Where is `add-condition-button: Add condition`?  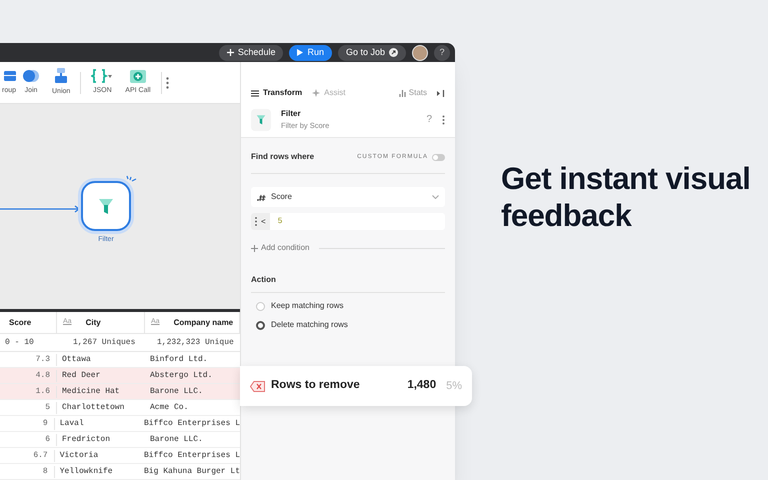
add-condition-button: Add condition is located at coordinates (280, 248).